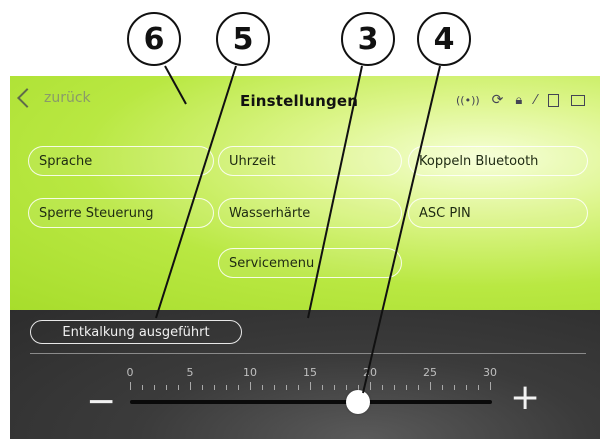 The image size is (600, 439). Describe the element at coordinates (130, 372) in the screenshot. I see `scale-label: 0` at that location.